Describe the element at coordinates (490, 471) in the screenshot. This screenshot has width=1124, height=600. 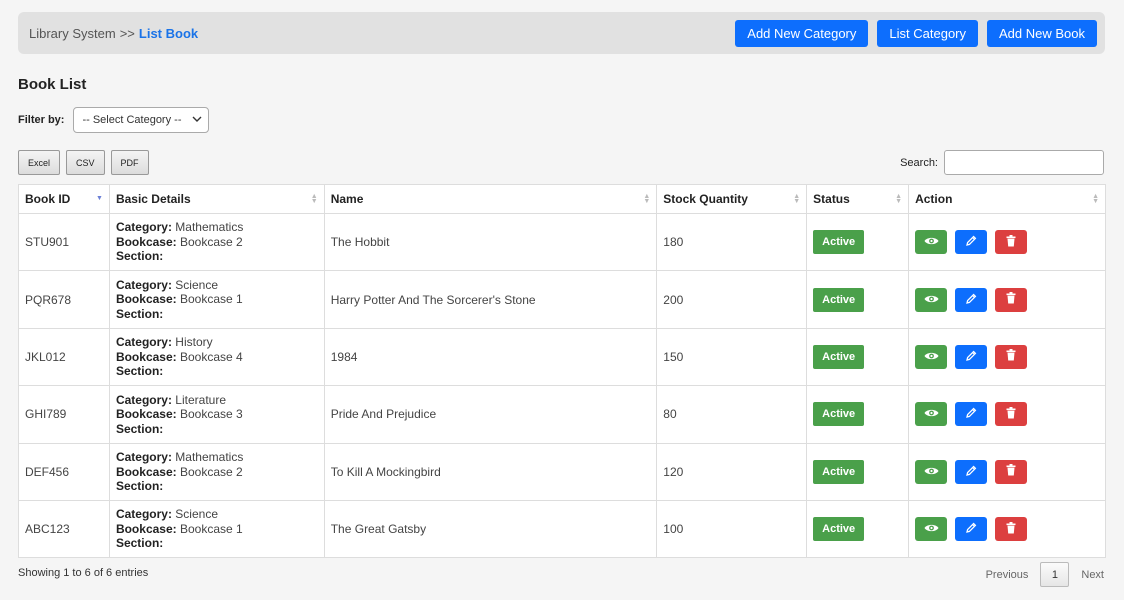
I see `book-name-cell: To Kill A Mockingbird` at that location.